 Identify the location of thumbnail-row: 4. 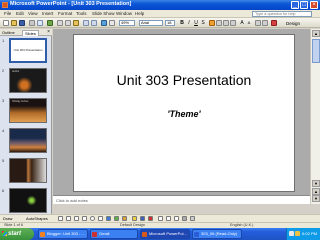
(25, 140).